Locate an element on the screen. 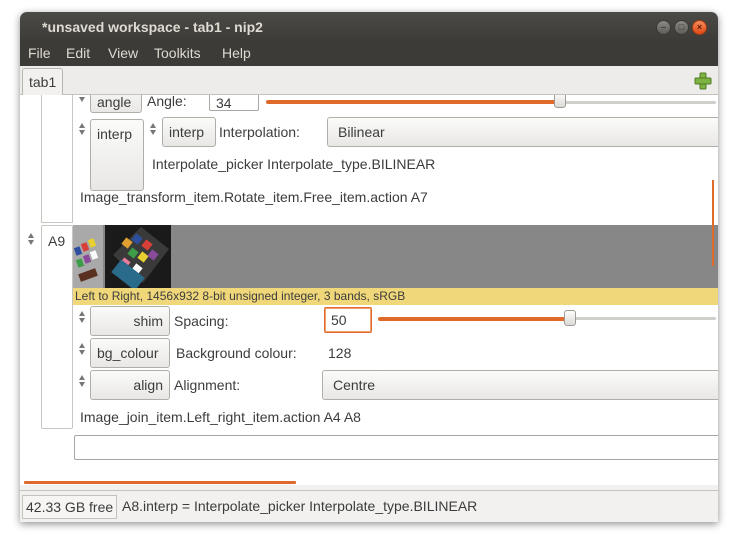 The height and width of the screenshot is (534, 739). angle-slider-fill is located at coordinates (413, 102).